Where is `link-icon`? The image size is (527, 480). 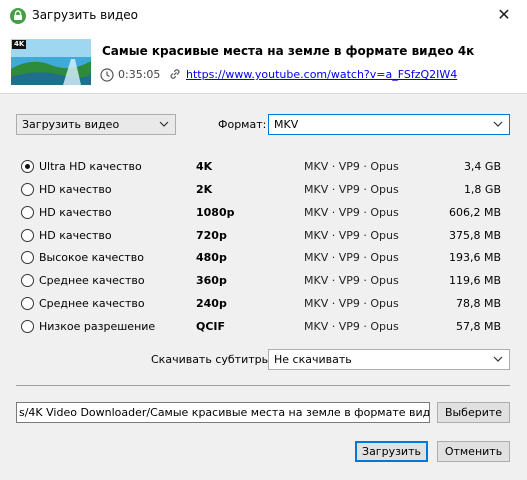
link-icon is located at coordinates (175, 74).